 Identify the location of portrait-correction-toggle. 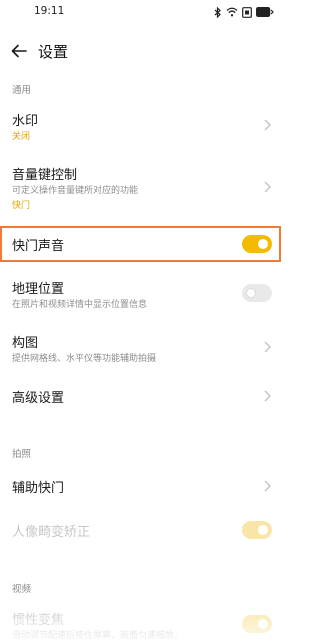
(257, 530).